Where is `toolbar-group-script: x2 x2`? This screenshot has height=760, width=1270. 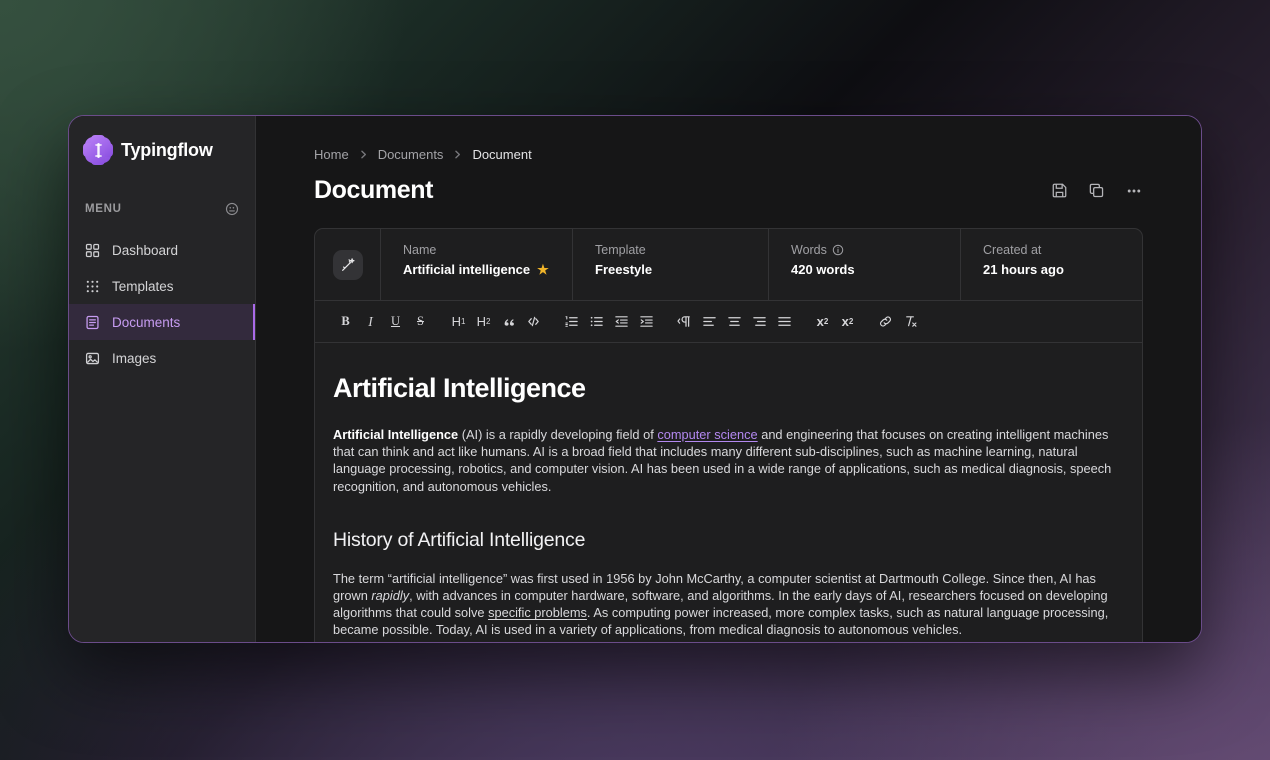
toolbar-group-script: x2 x2 is located at coordinates (835, 321).